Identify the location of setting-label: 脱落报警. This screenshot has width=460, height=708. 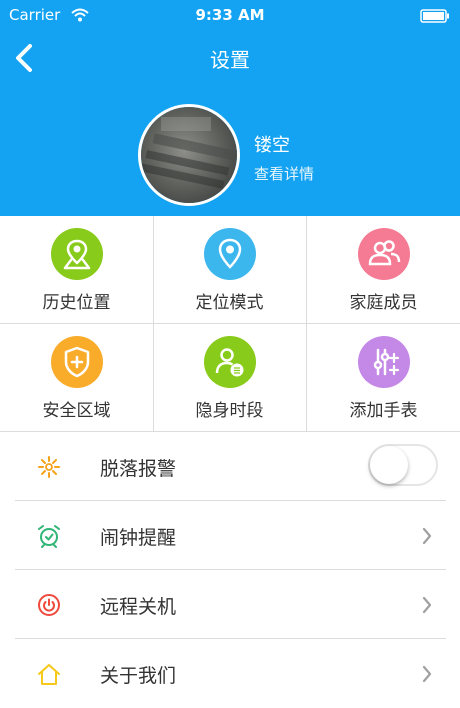
(138, 469).